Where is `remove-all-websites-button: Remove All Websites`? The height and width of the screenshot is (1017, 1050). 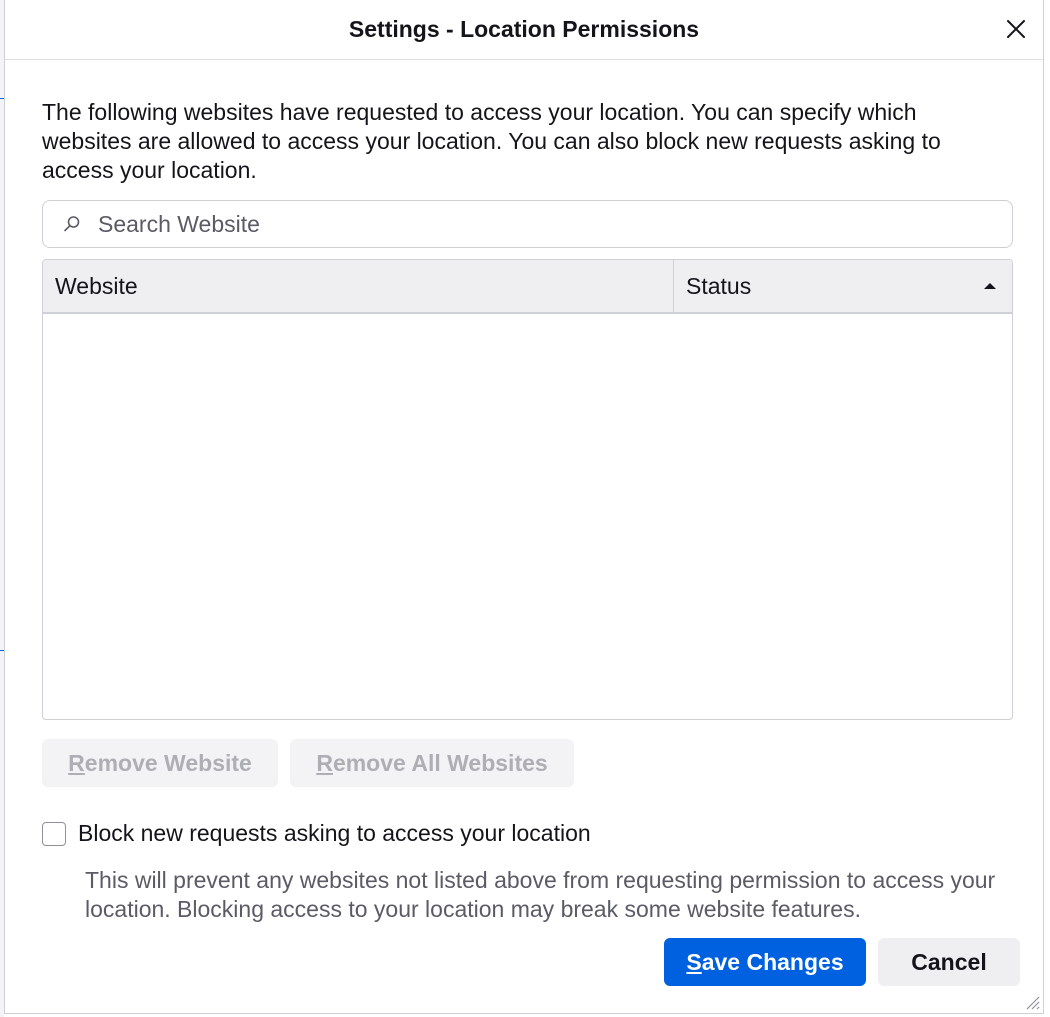
remove-all-websites-button: Remove All Websites is located at coordinates (432, 763).